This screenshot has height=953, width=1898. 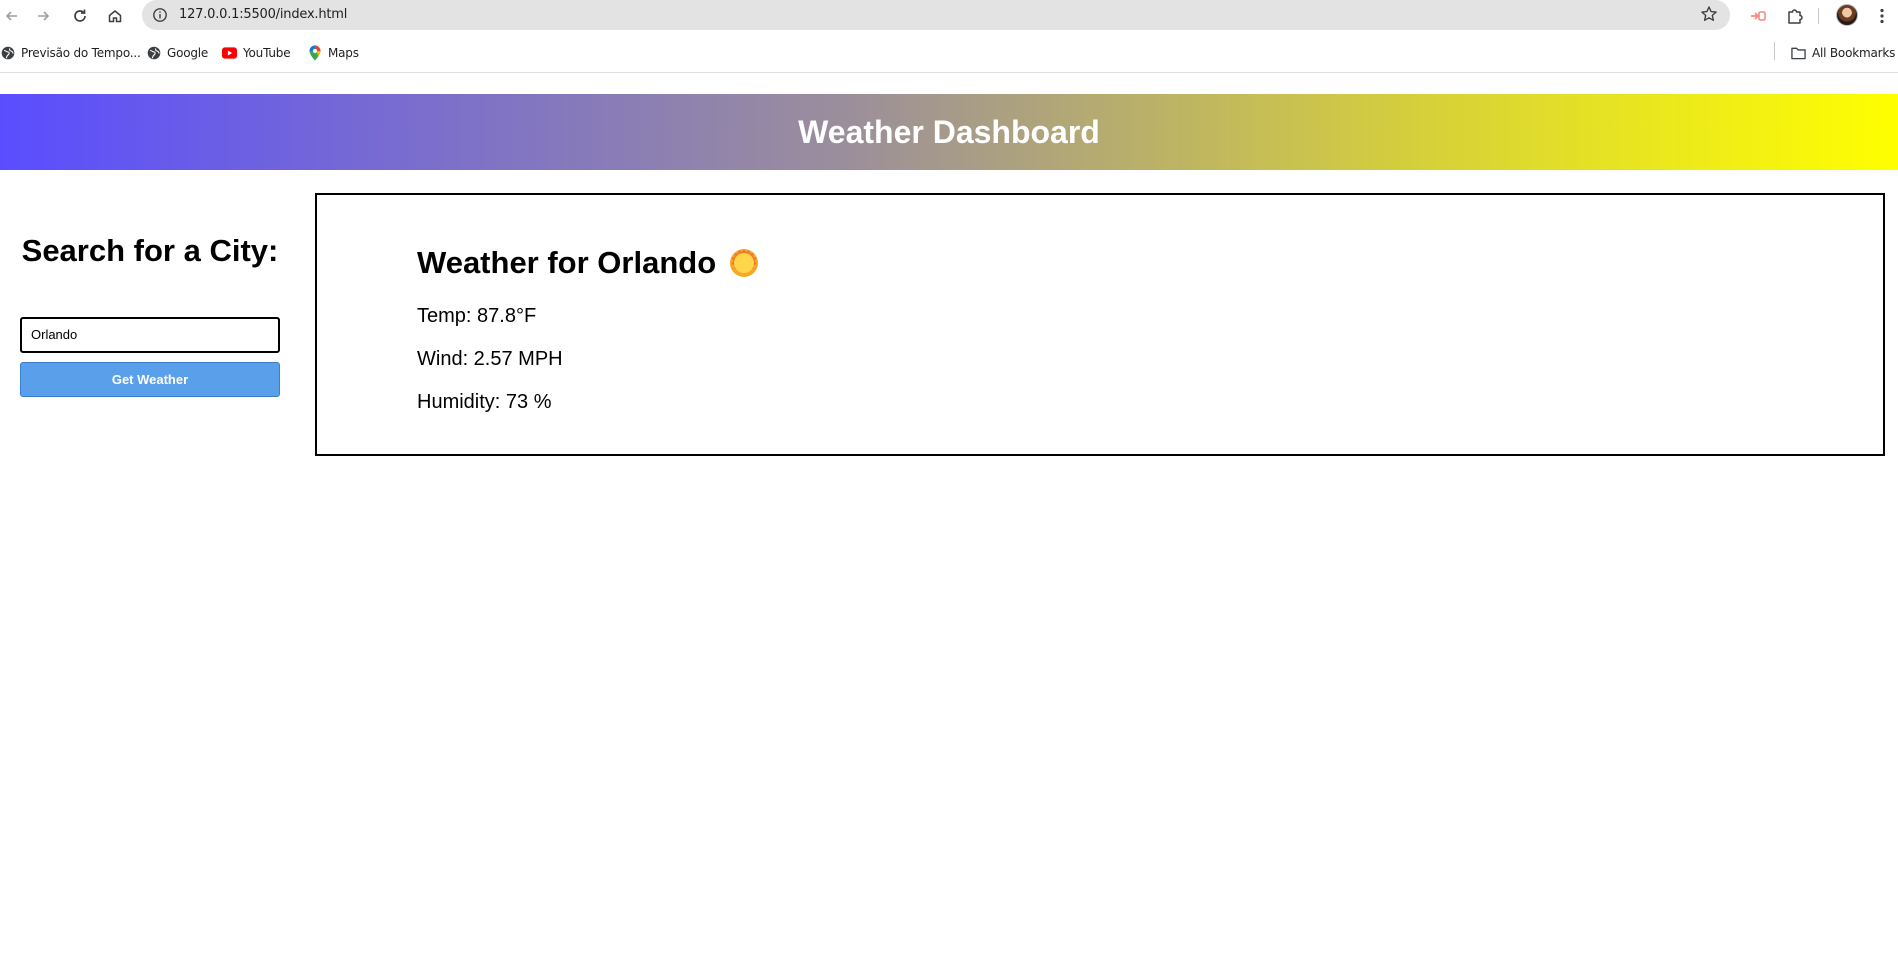 I want to click on bookmark-label: YouTube, so click(x=267, y=53).